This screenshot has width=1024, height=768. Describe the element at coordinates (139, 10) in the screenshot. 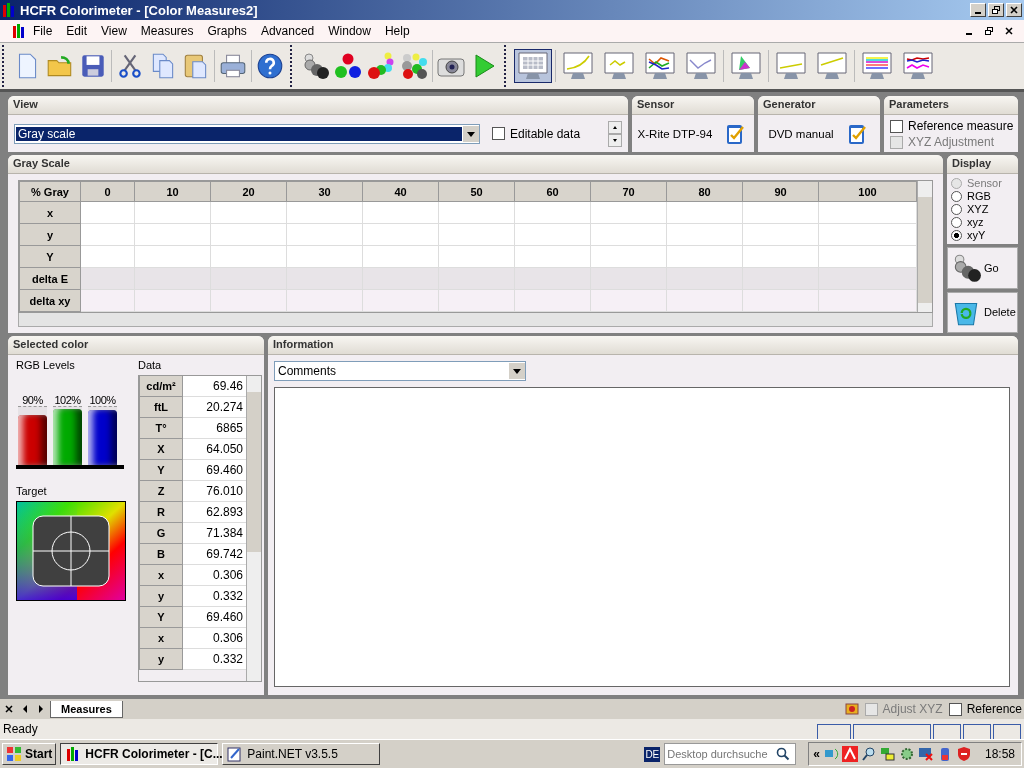

I see `window-title: HCFR Colorimeter - [Color Measures2]` at that location.